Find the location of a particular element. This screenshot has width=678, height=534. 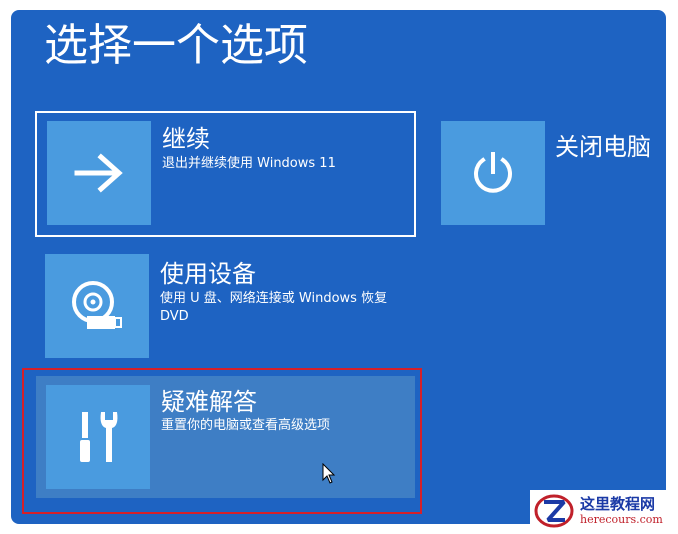

power-icon is located at coordinates (493, 172).